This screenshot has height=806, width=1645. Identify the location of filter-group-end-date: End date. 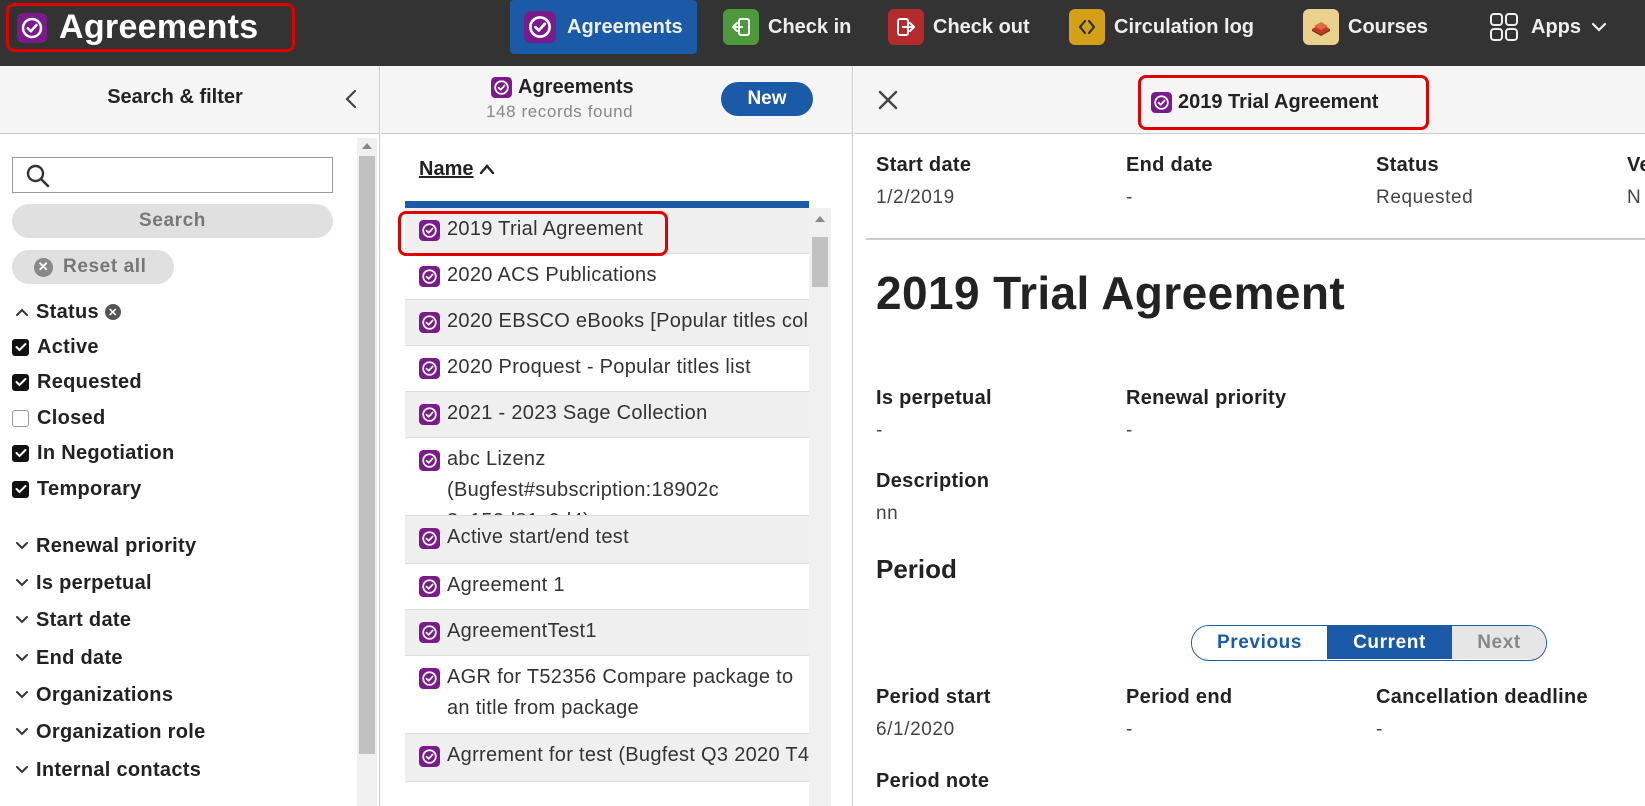
(67, 658).